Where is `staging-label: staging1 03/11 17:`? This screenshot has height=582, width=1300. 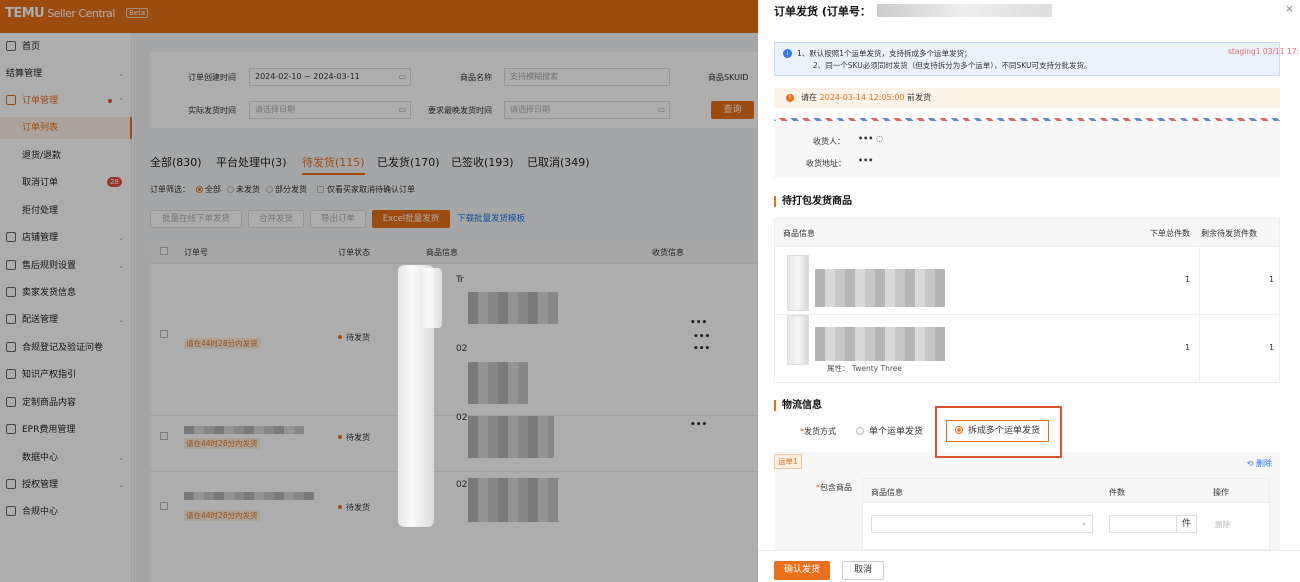
staging-label: staging1 03/11 17: is located at coordinates (1263, 51).